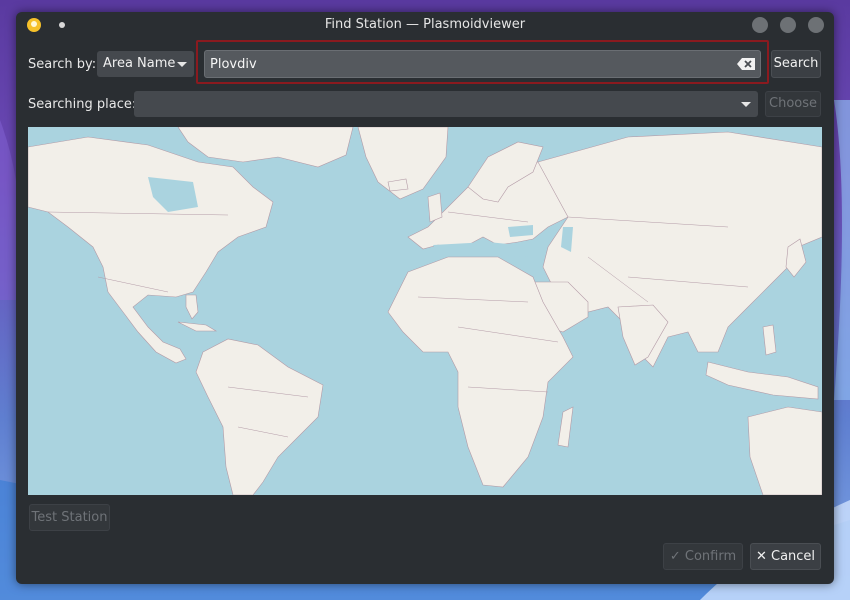 This screenshot has width=850, height=600. Describe the element at coordinates (139, 63) in the screenshot. I see `search-mode-value: Area Name` at that location.